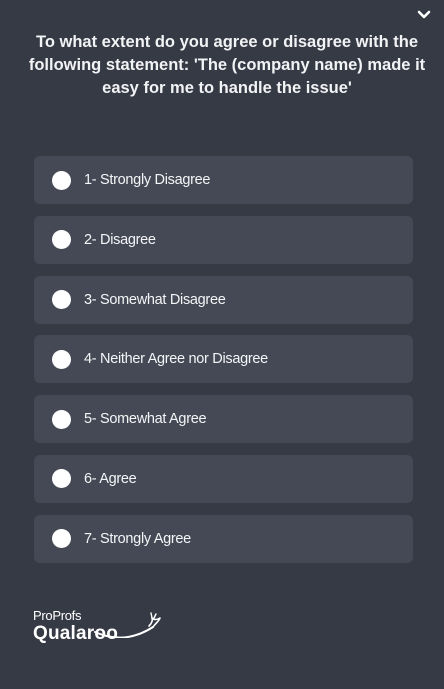 The image size is (444, 689). What do you see at coordinates (176, 359) in the screenshot?
I see `option-label: 4- Neither Agree nor Disagree` at bounding box center [176, 359].